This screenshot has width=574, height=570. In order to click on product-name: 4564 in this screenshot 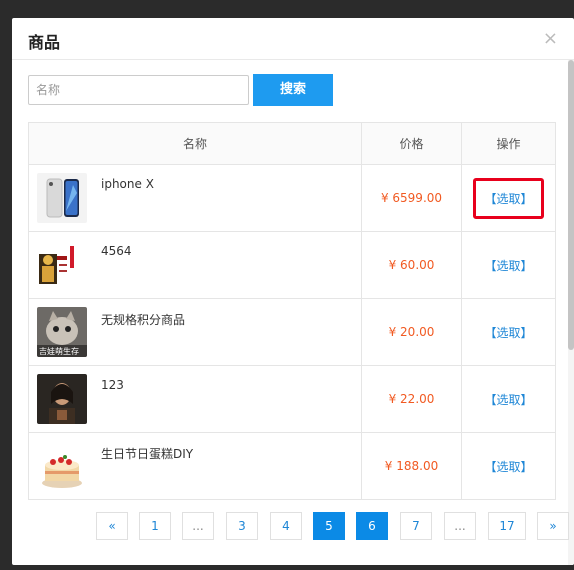, I will do `click(116, 251)`.